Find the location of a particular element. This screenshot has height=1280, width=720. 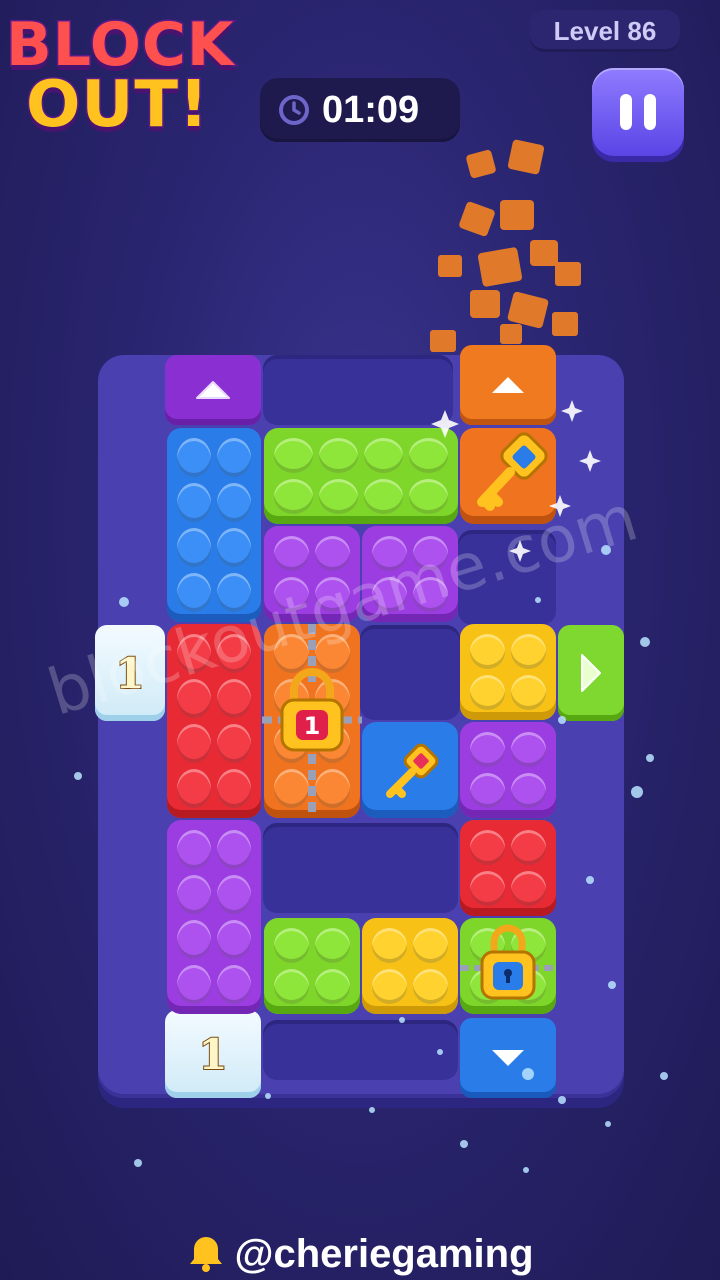

block-green is located at coordinates (312, 966).